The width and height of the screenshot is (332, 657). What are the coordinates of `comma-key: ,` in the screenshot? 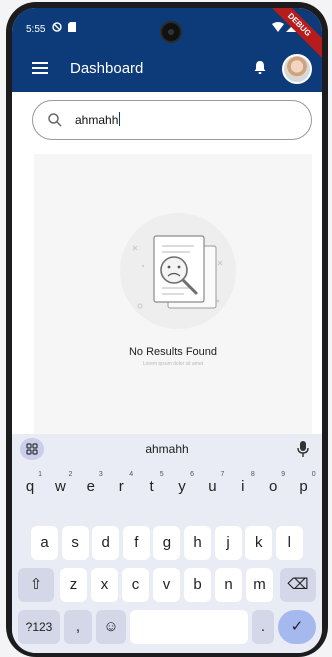 It's located at (78, 627).